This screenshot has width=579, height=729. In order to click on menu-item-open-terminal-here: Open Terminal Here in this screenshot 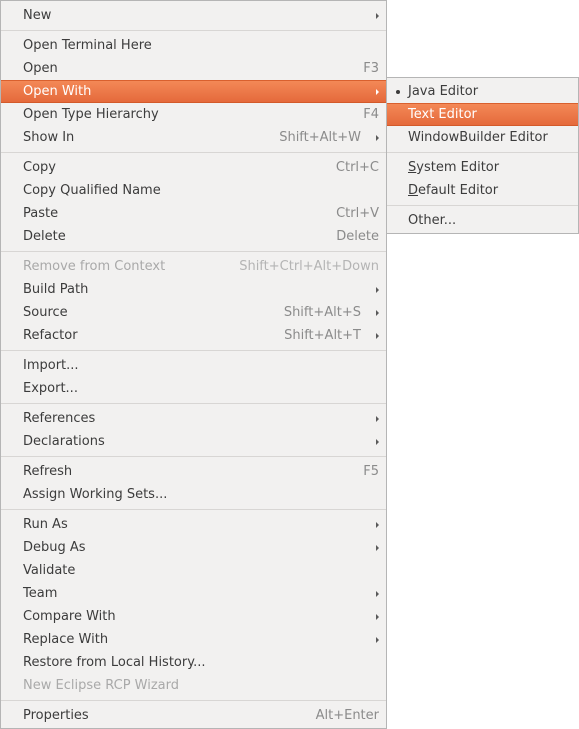, I will do `click(193, 45)`.